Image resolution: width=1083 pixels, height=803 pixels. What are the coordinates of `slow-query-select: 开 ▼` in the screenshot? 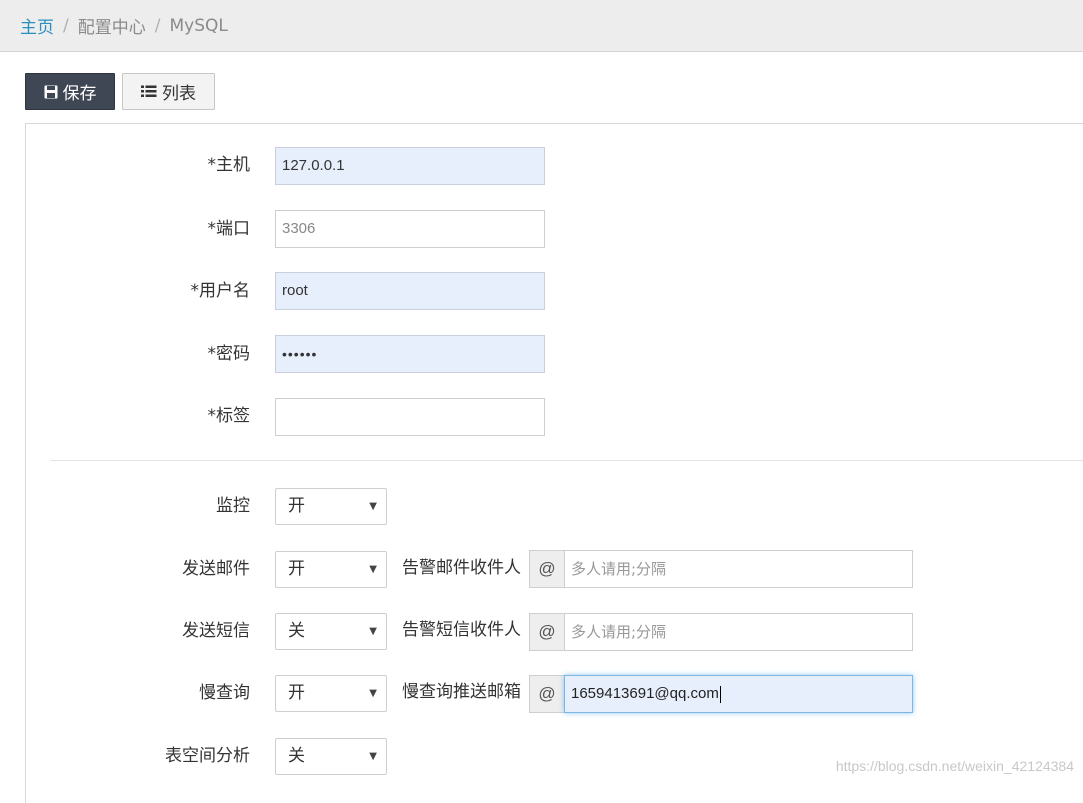 It's located at (331, 693).